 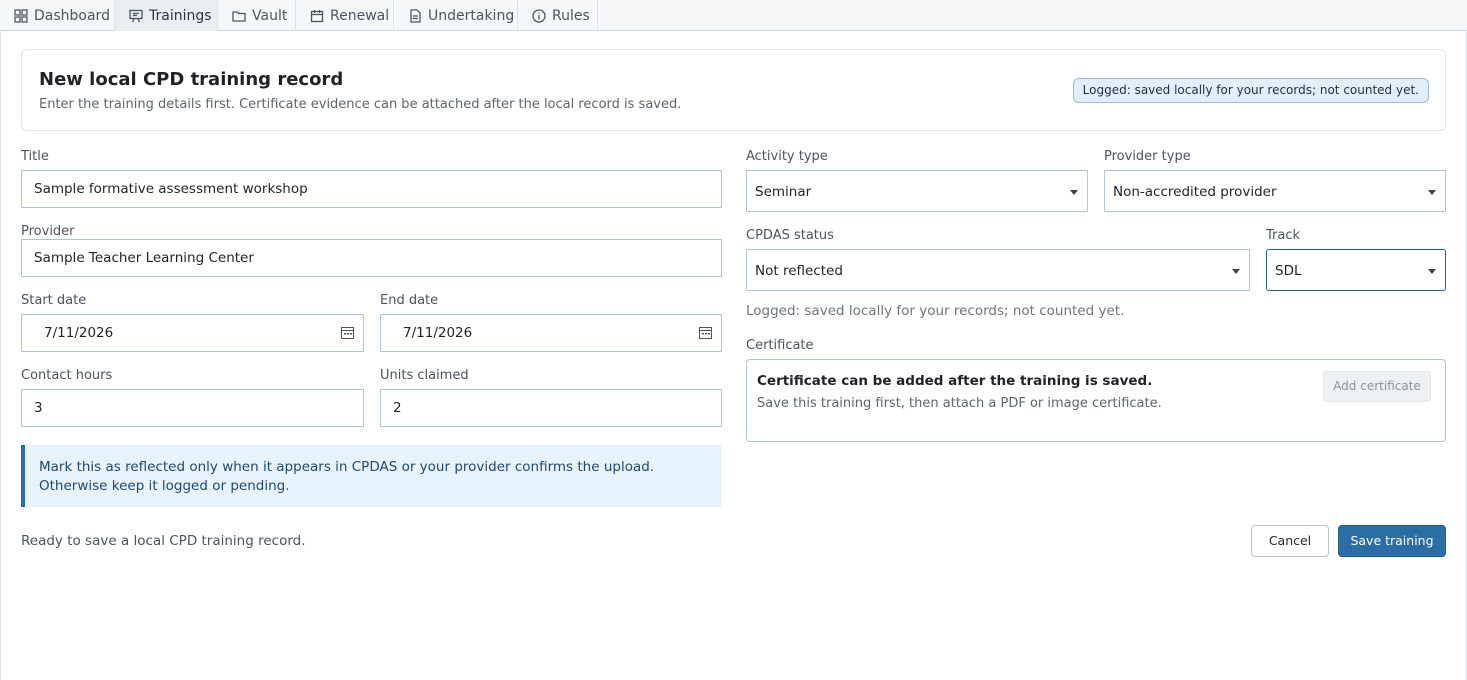 I want to click on cpdas-status-label: CPDAS status, so click(x=790, y=235).